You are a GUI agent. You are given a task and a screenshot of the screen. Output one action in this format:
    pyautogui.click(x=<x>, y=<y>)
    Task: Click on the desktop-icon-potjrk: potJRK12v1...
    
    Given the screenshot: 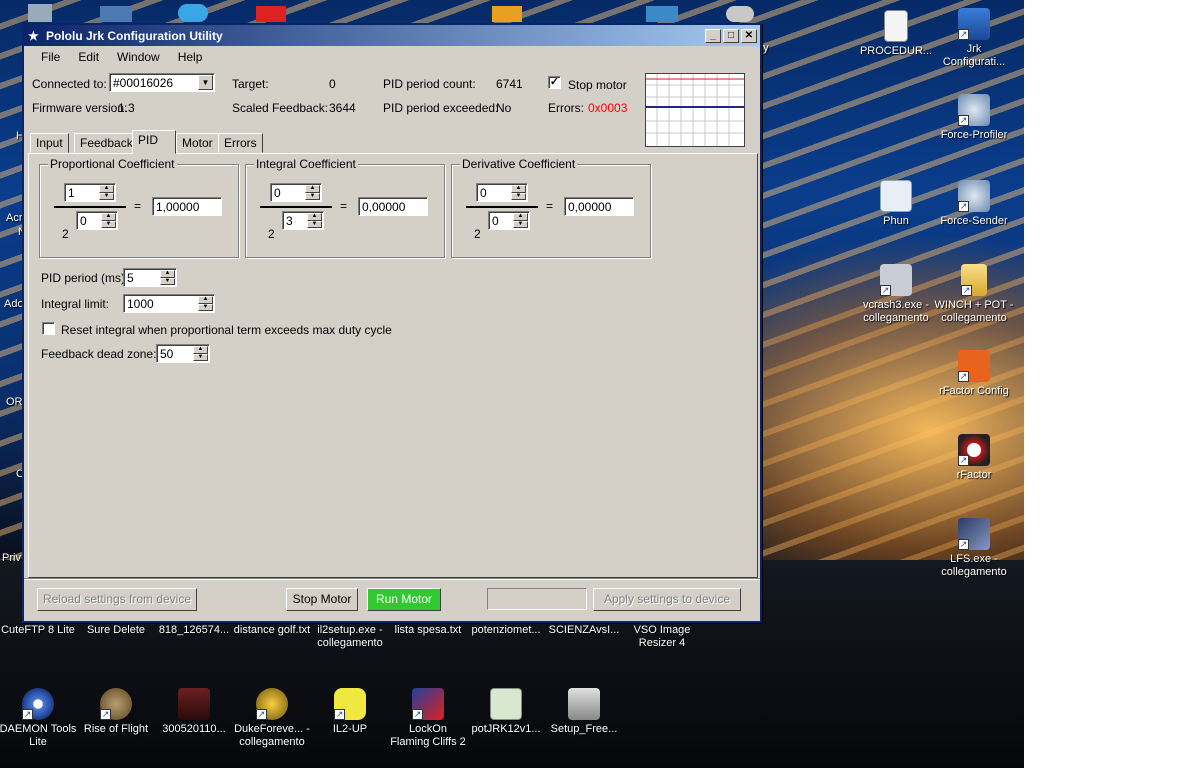 What is the action you would take?
    pyautogui.click(x=506, y=712)
    